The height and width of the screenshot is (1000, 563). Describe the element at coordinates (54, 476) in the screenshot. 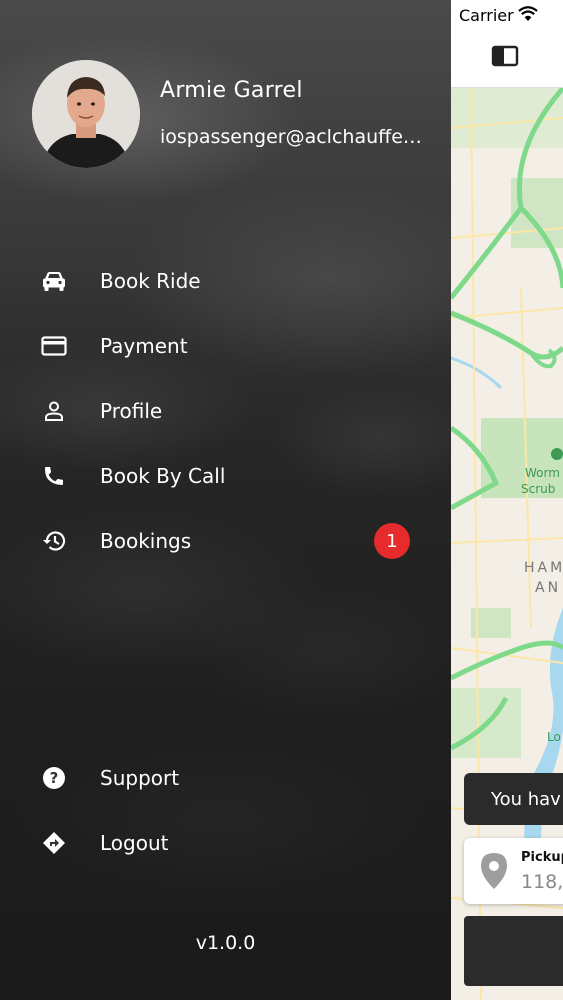

I see `phone-icon` at that location.